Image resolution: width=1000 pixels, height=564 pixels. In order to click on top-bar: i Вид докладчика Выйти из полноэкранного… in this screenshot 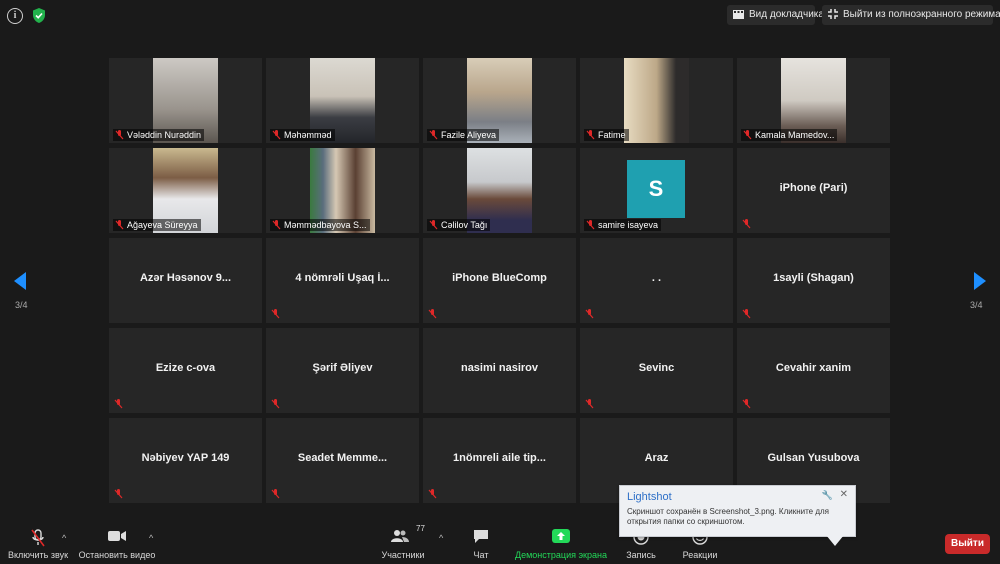, I will do `click(500, 16)`.